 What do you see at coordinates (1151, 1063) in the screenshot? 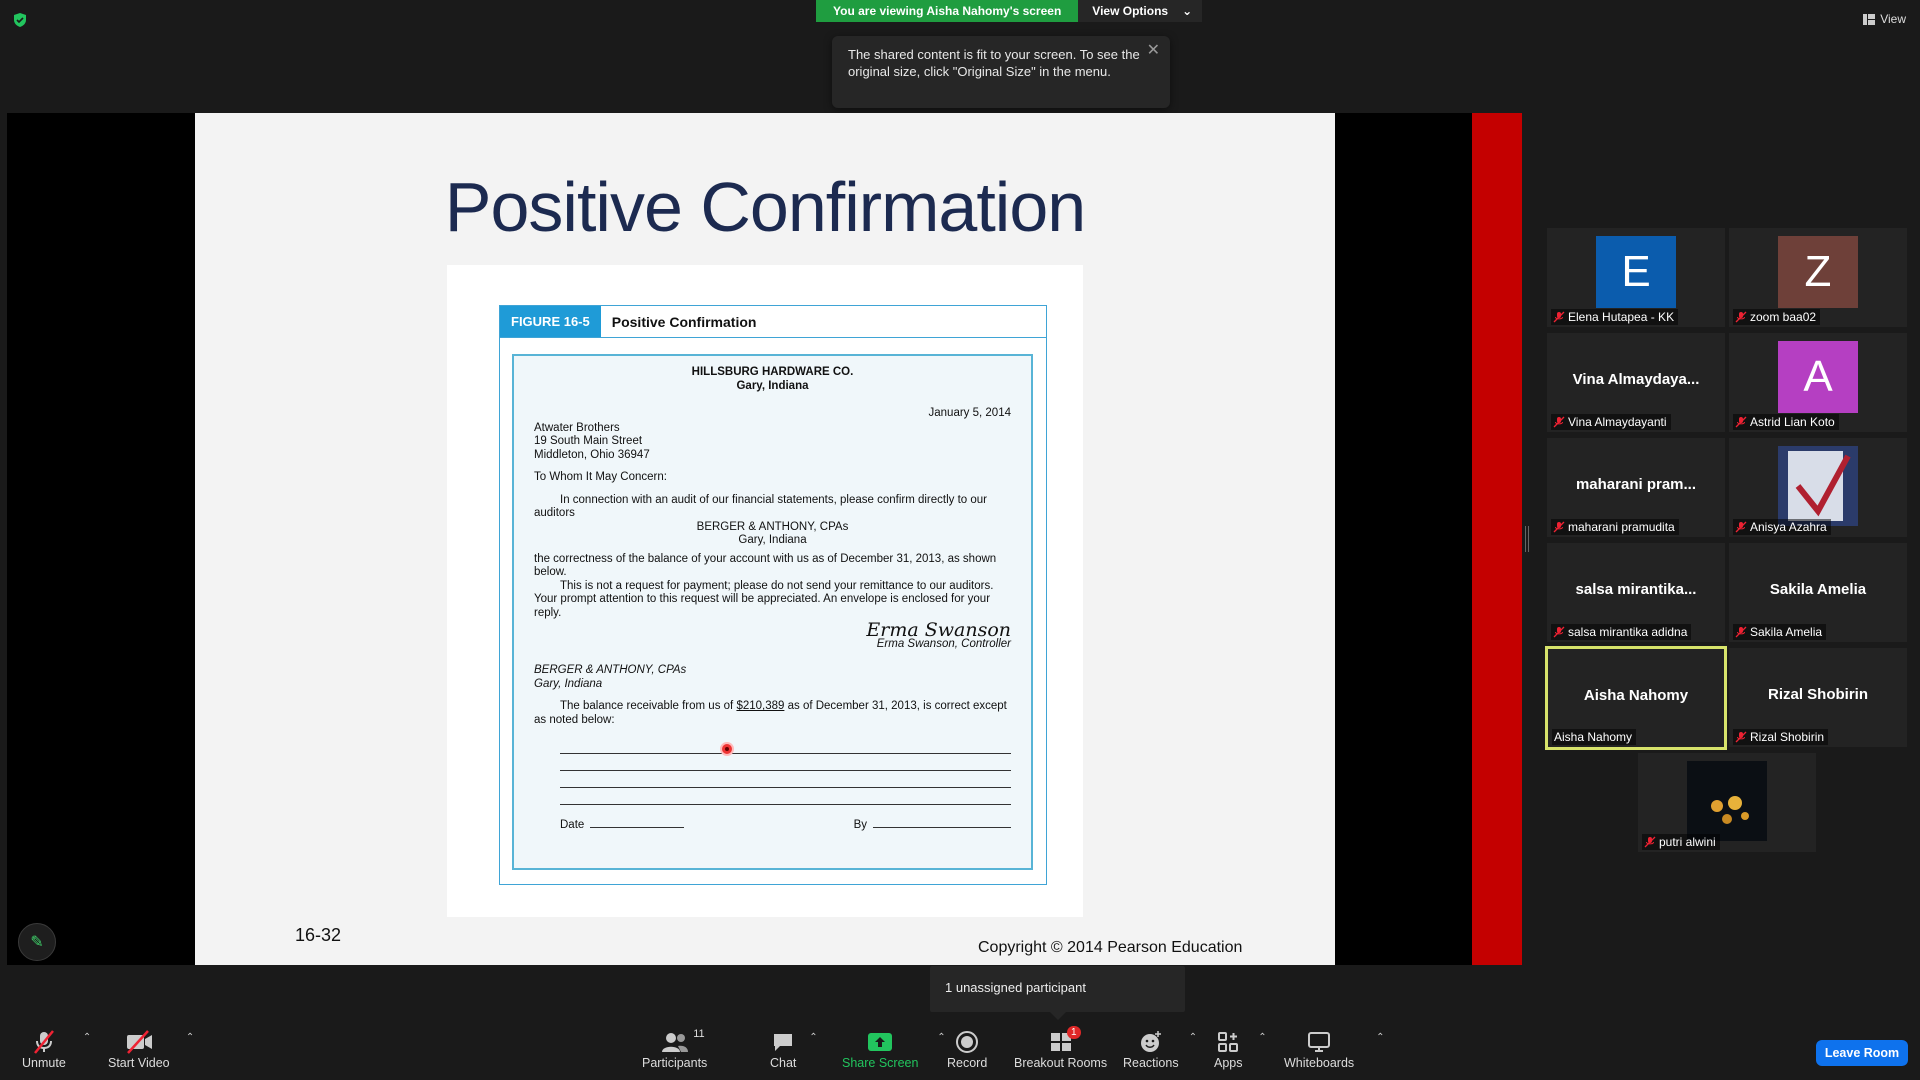
I see `reactions-label: Reactions` at bounding box center [1151, 1063].